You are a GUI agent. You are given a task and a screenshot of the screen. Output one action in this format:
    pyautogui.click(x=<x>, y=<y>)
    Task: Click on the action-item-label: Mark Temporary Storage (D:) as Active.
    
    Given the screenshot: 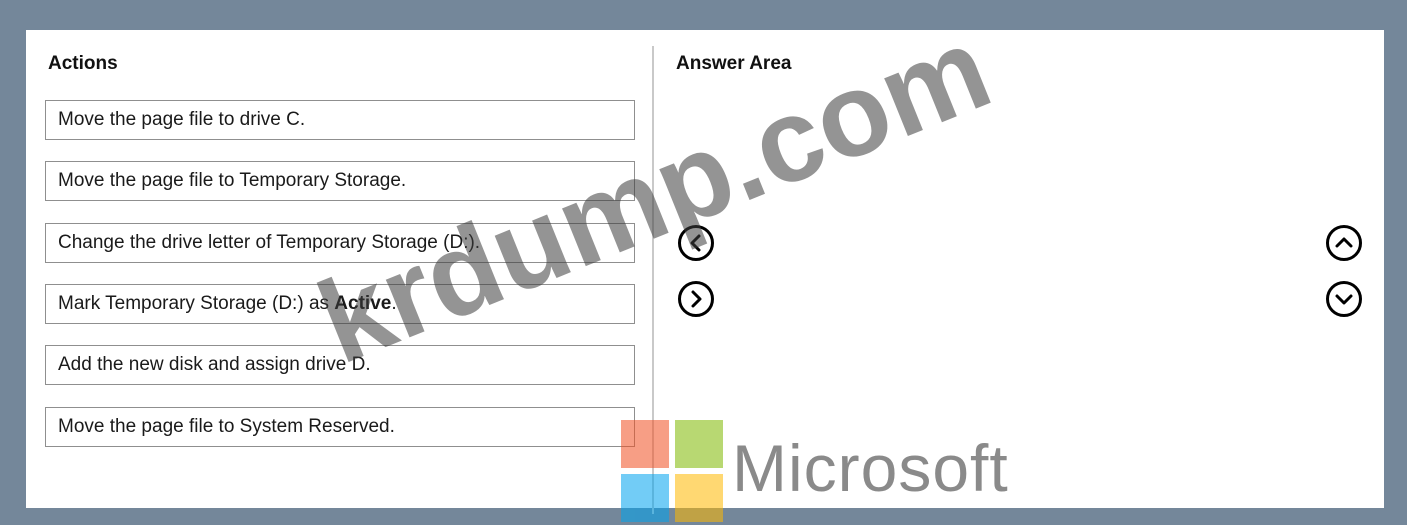 What is the action you would take?
    pyautogui.click(x=227, y=304)
    